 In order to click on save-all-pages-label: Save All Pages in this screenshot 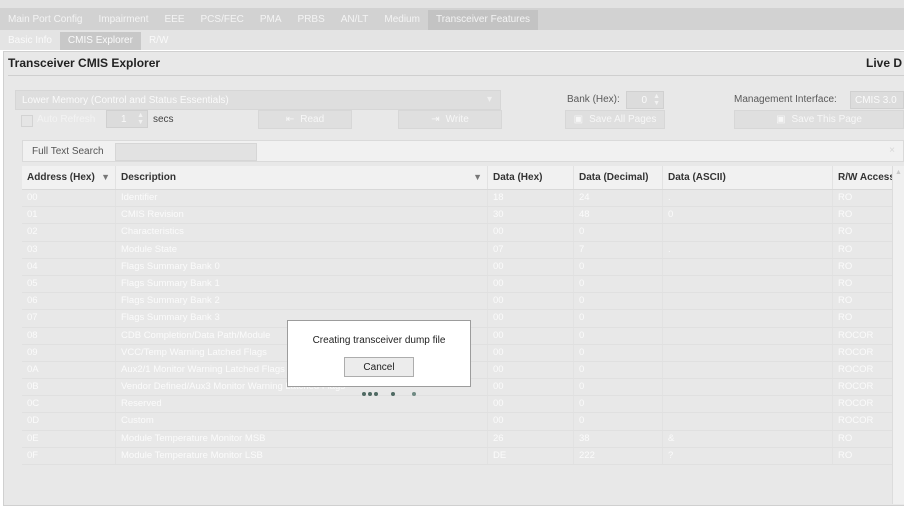, I will do `click(623, 119)`.